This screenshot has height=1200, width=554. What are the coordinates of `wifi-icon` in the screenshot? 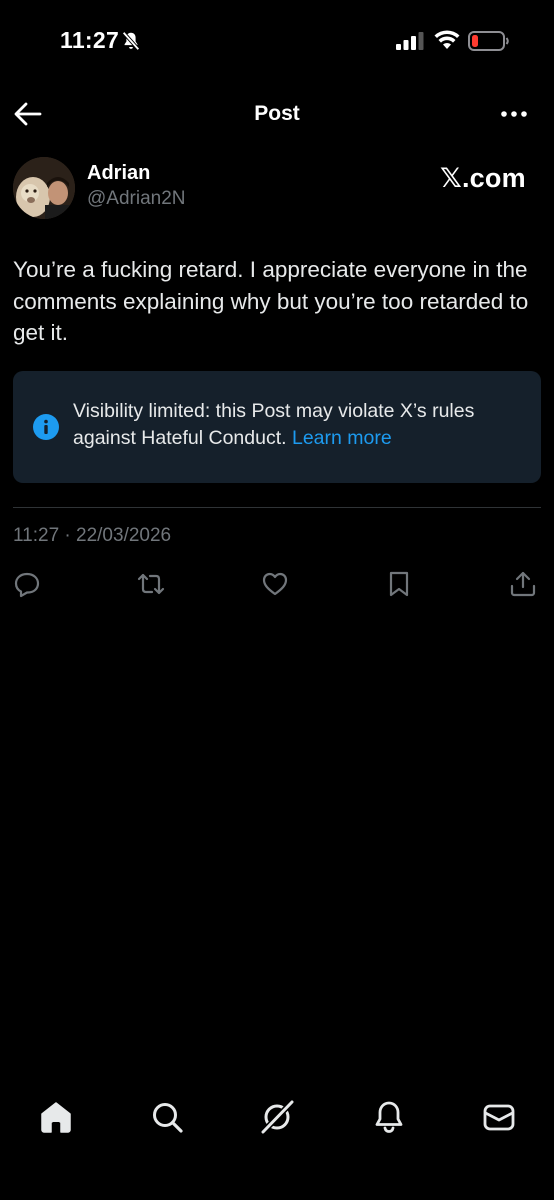 It's located at (447, 39).